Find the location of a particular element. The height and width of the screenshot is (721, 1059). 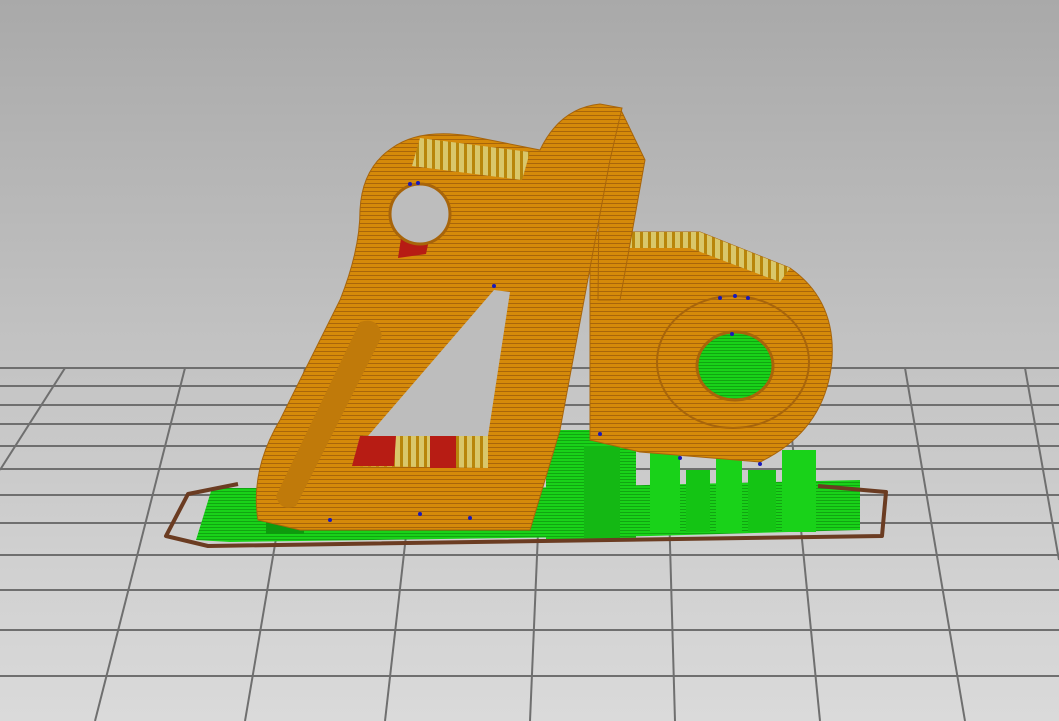

top-hole is located at coordinates (420, 214).